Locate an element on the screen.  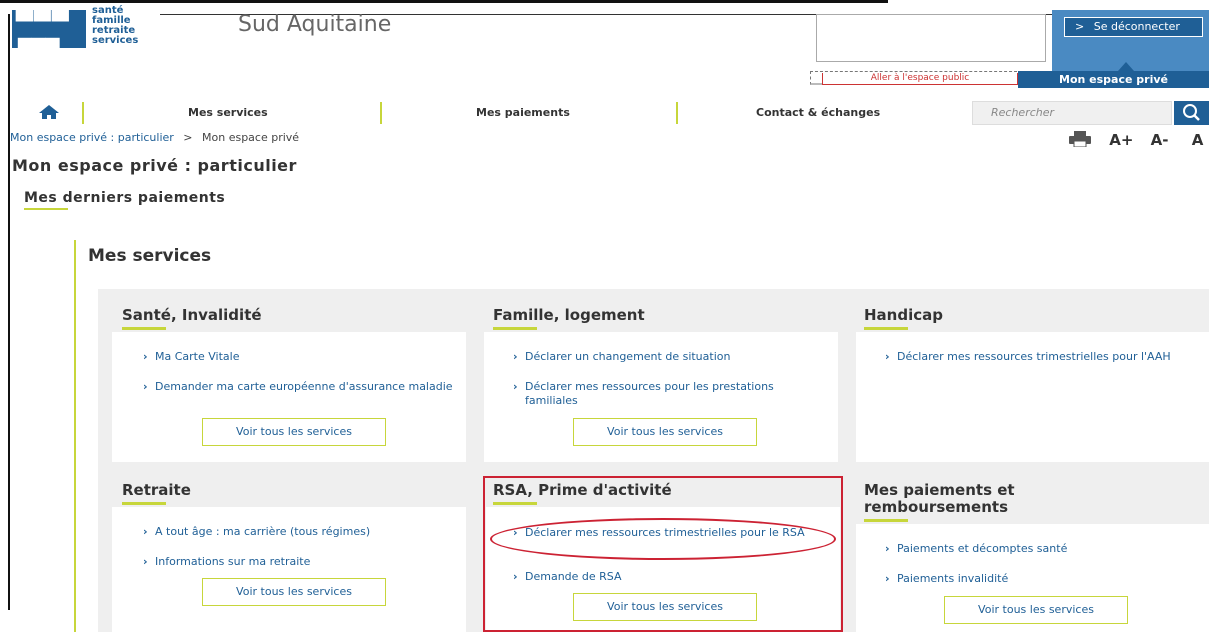
home-icon is located at coordinates (49, 112).